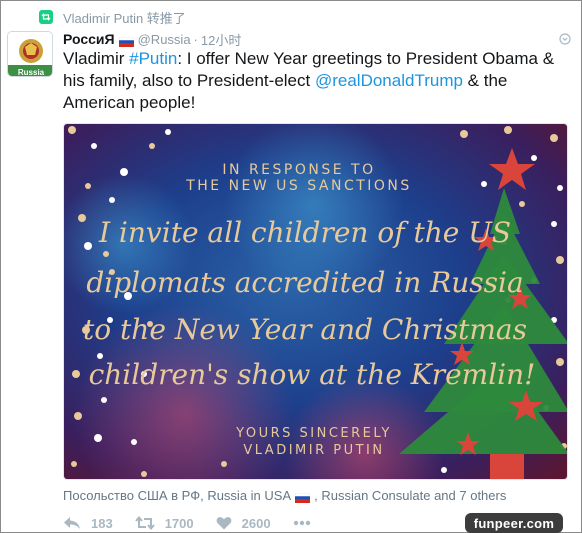 This screenshot has height=533, width=582. Describe the element at coordinates (304, 282) in the screenshot. I see `image-invite-line2: diplomats accredited in Russia` at that location.